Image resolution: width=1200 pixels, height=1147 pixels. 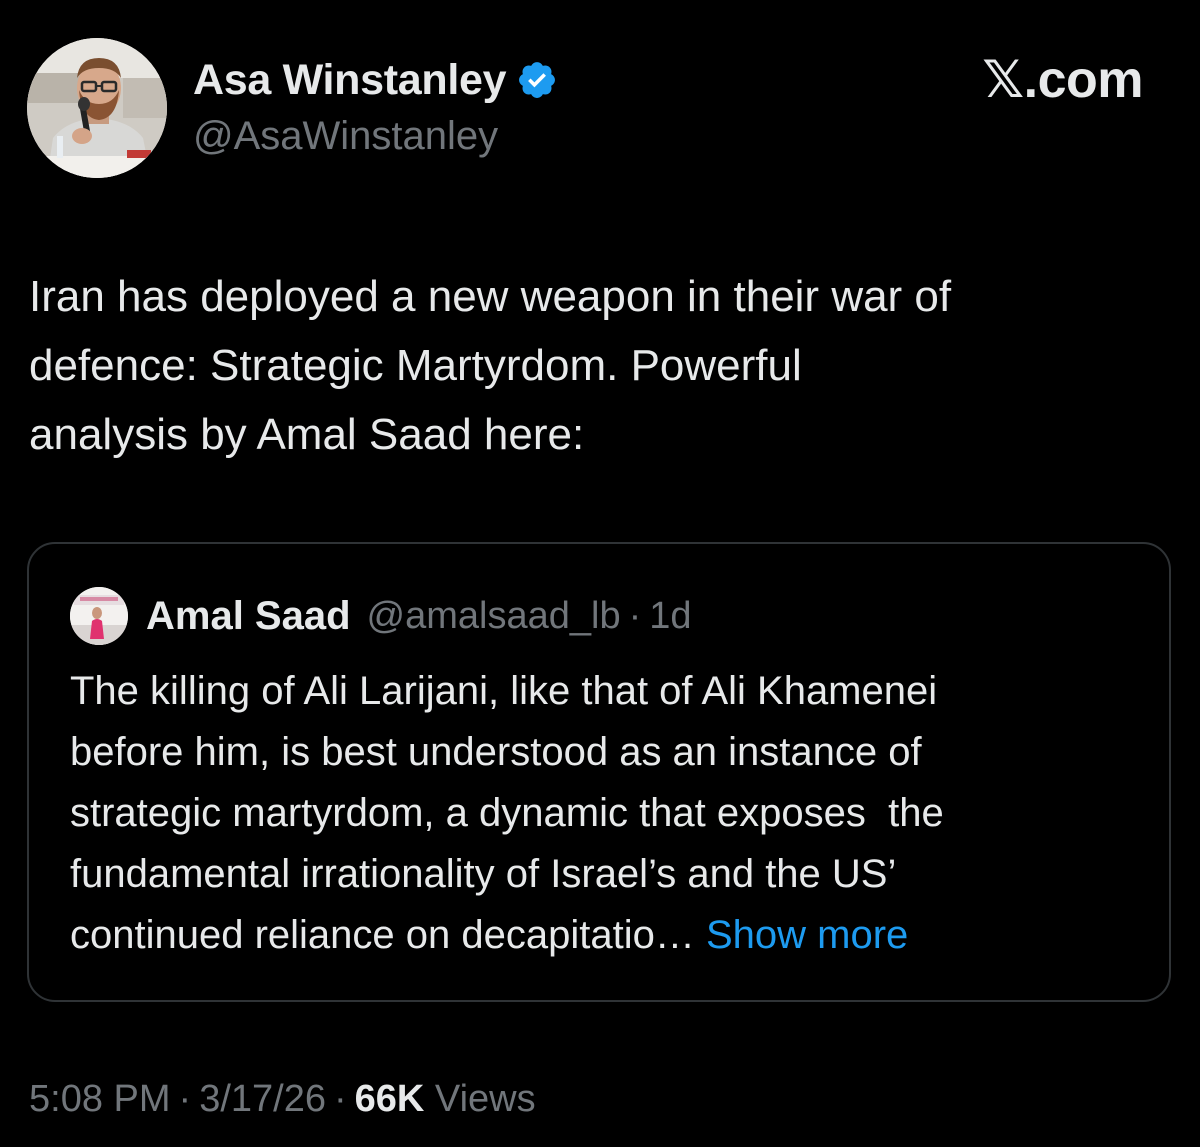 I want to click on site-label: 𝕏.com, so click(x=1062, y=80).